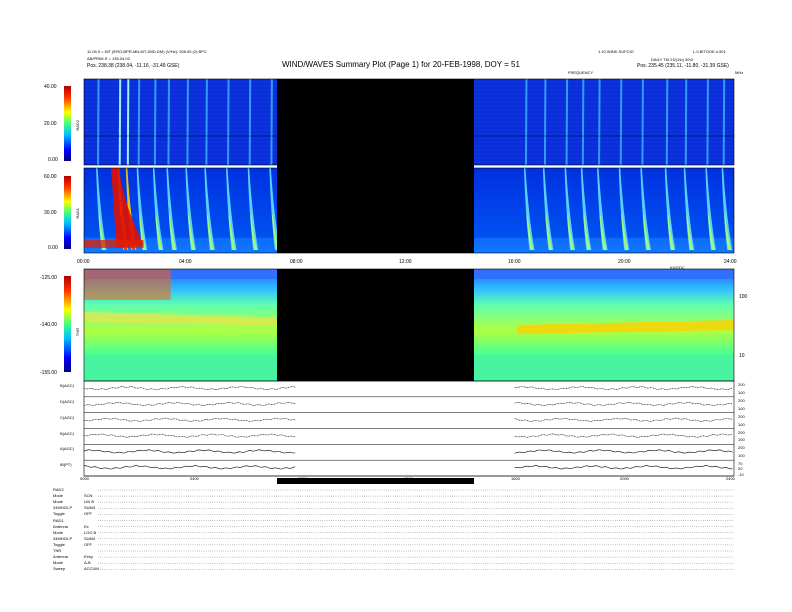  Describe the element at coordinates (375, 325) in the screenshot. I see `data-gap-tnr` at that location.